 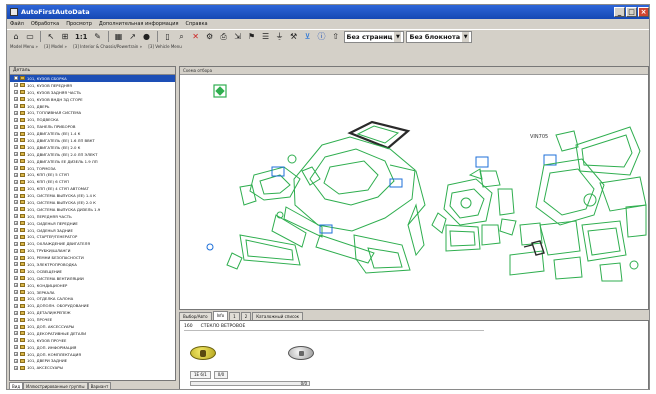 What do you see at coordinates (16, 385) in the screenshot?
I see `tab-view: Вид` at bounding box center [16, 385].